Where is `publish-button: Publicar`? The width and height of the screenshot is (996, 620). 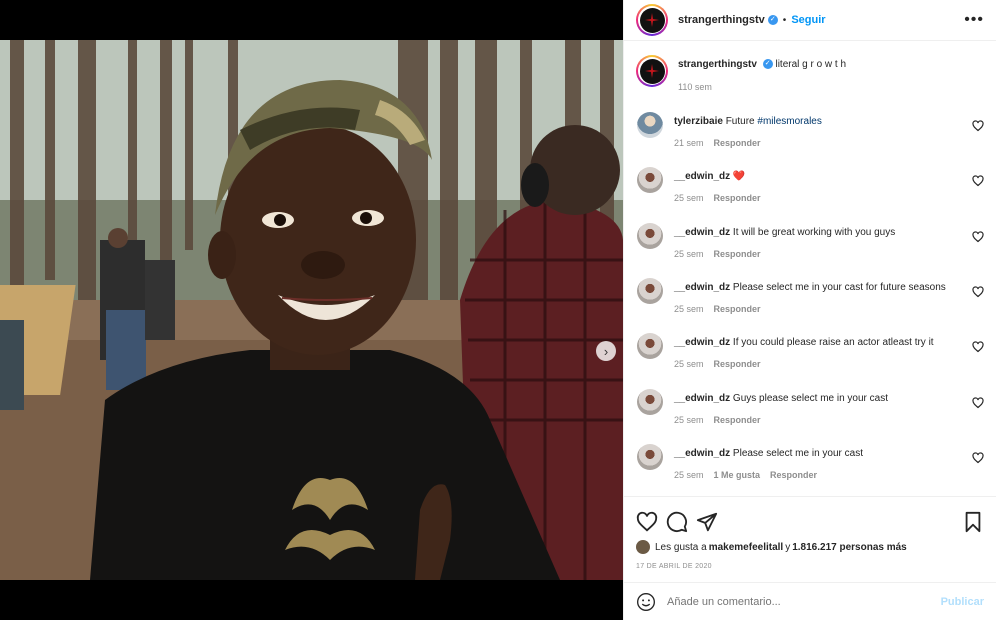
publish-button: Publicar is located at coordinates (962, 602).